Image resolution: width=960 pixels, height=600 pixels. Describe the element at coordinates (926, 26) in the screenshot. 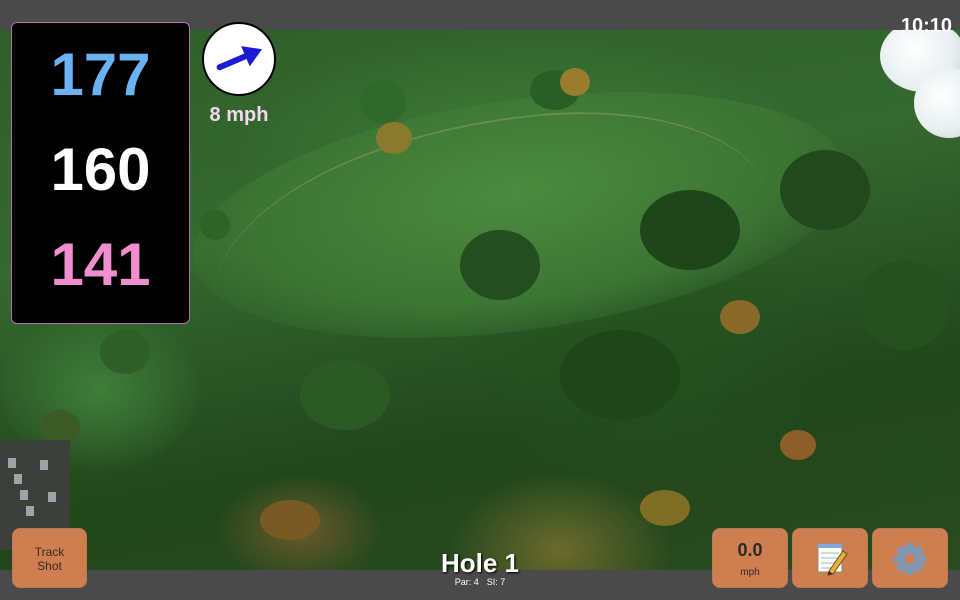

I see `clock: 10:10` at that location.